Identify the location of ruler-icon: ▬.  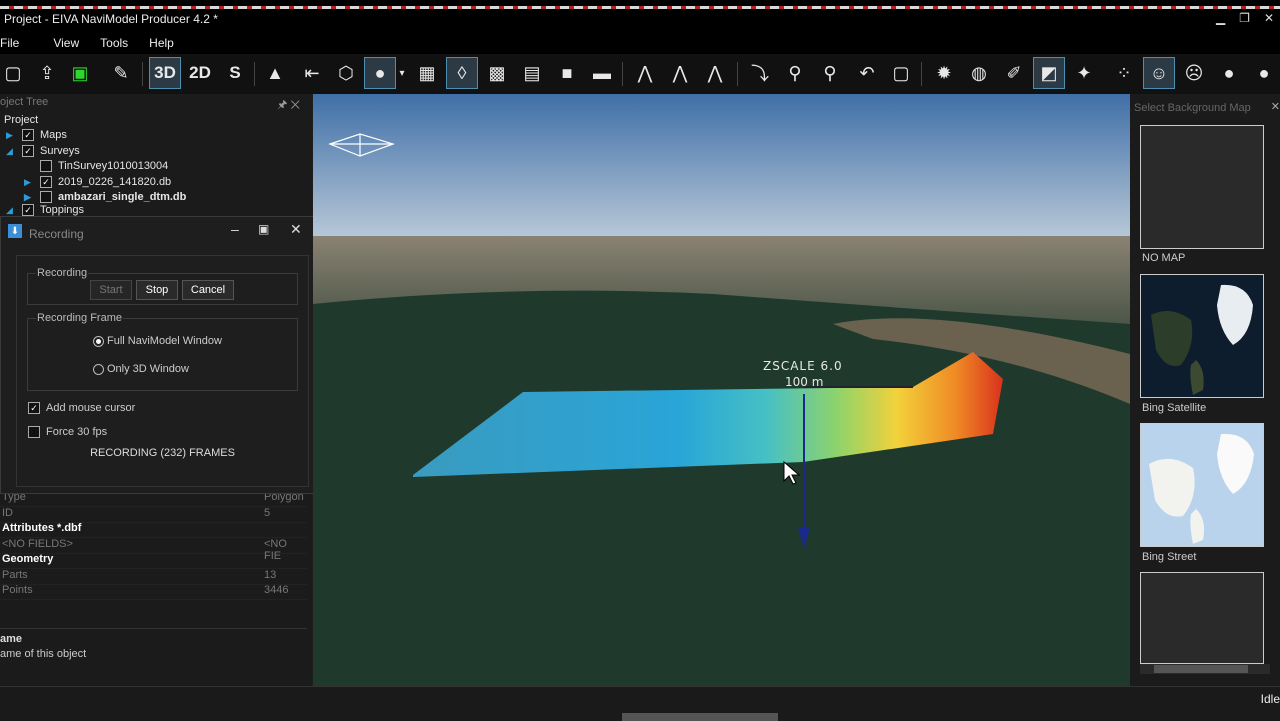
(602, 73).